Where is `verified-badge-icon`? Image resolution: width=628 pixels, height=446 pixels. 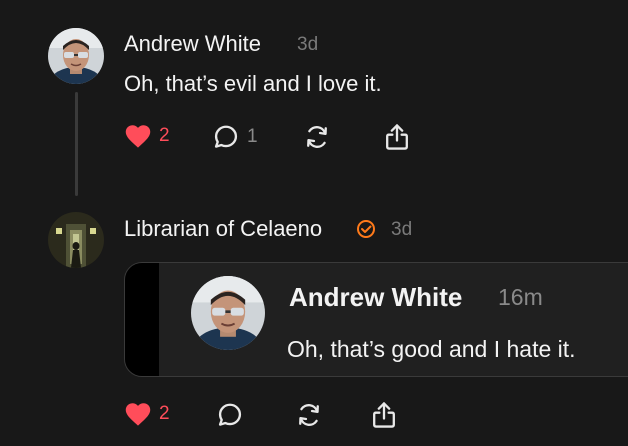 verified-badge-icon is located at coordinates (366, 229).